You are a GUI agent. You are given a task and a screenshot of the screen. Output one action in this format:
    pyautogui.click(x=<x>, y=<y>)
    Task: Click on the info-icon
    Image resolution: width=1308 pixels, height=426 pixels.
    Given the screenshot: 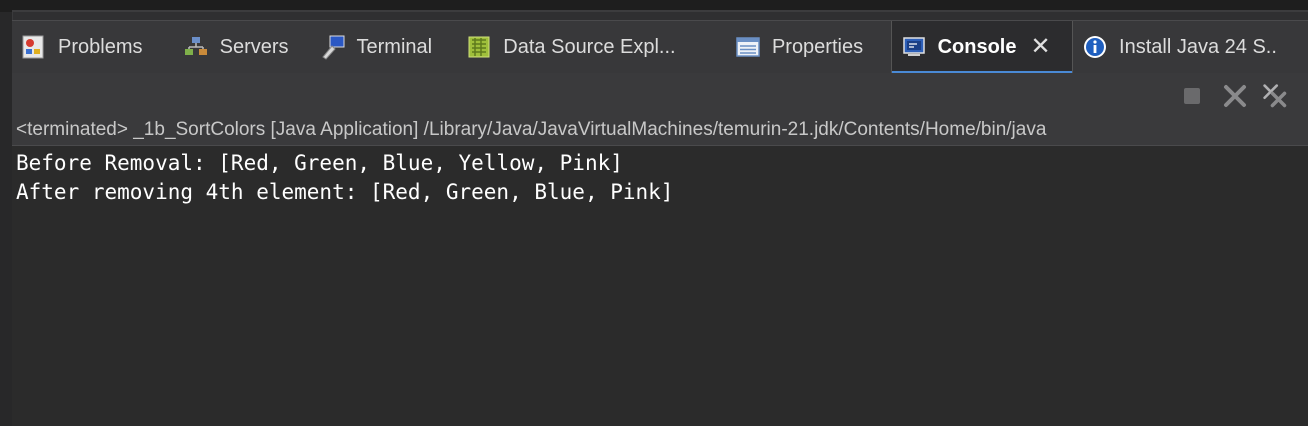 What is the action you would take?
    pyautogui.click(x=1095, y=47)
    